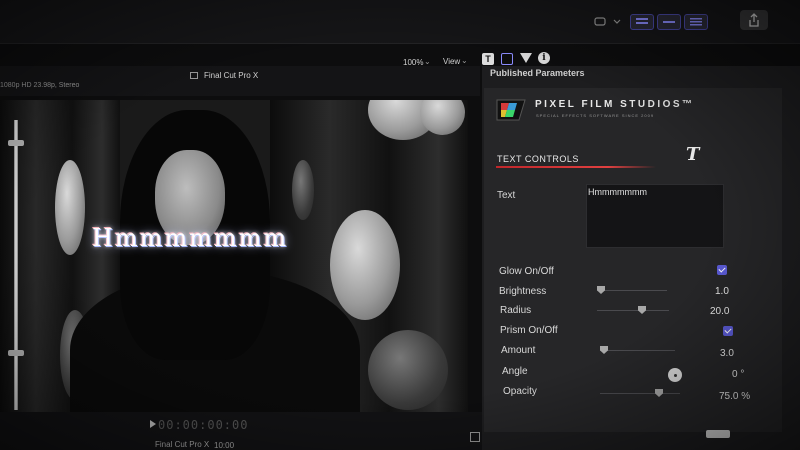  I want to click on share-button, so click(754, 20).